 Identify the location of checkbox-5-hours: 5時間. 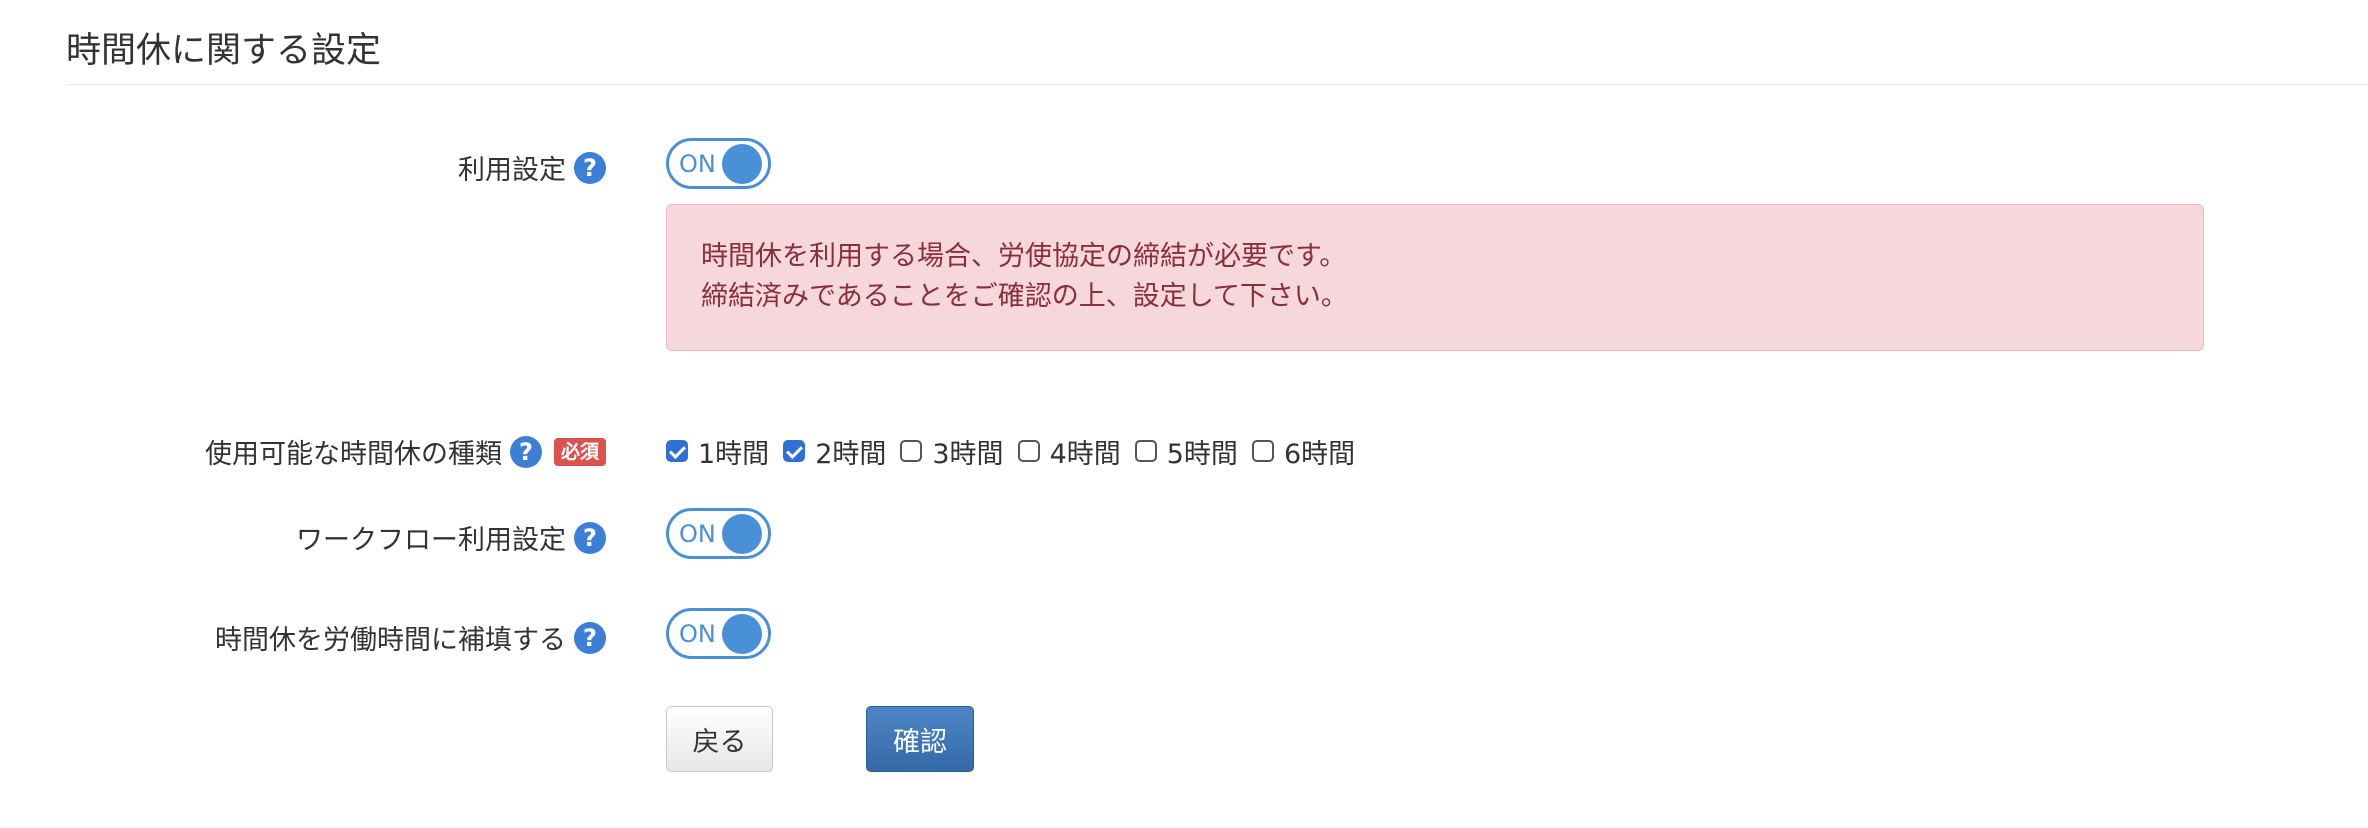
(1186, 451).